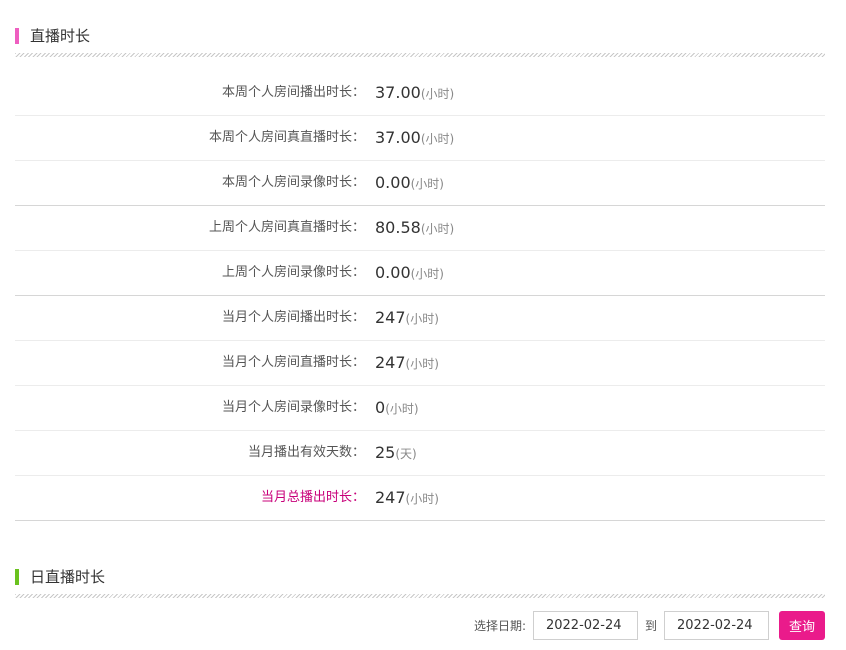 This screenshot has height=650, width=846. I want to click on stat-label: 当月个人房间播出时长：, so click(293, 317).